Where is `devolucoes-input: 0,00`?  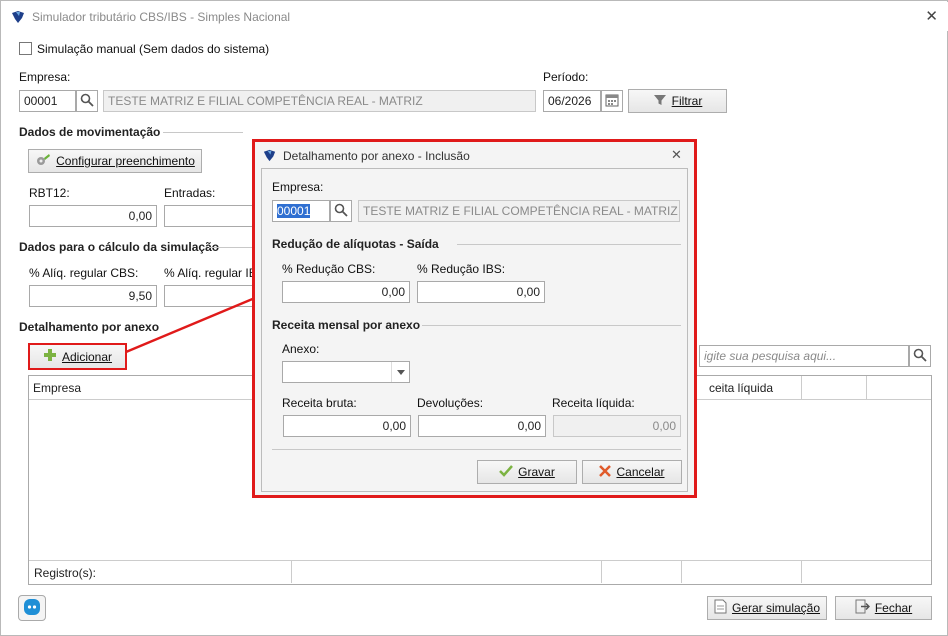
devolucoes-input: 0,00 is located at coordinates (482, 426).